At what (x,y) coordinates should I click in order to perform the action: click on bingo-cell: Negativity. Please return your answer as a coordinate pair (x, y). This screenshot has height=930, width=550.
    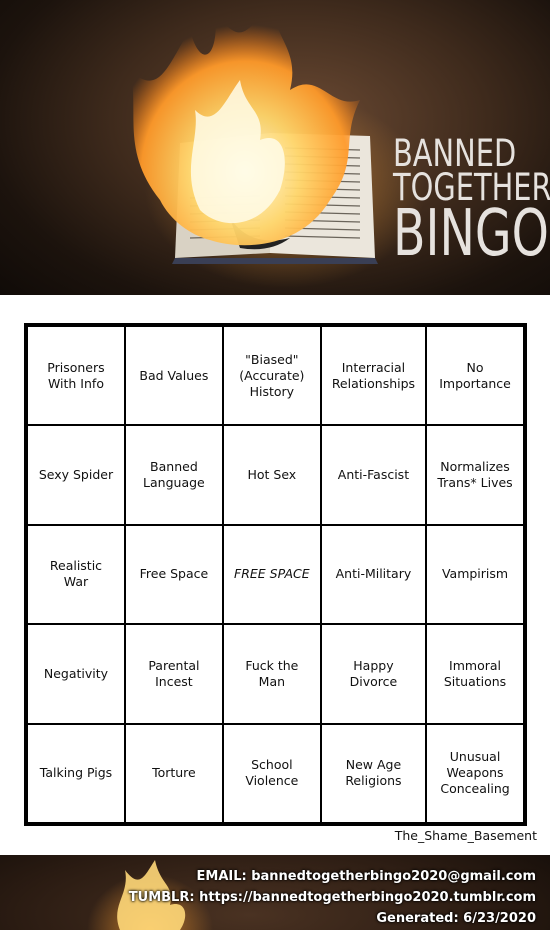
    Looking at the image, I should click on (76, 674).